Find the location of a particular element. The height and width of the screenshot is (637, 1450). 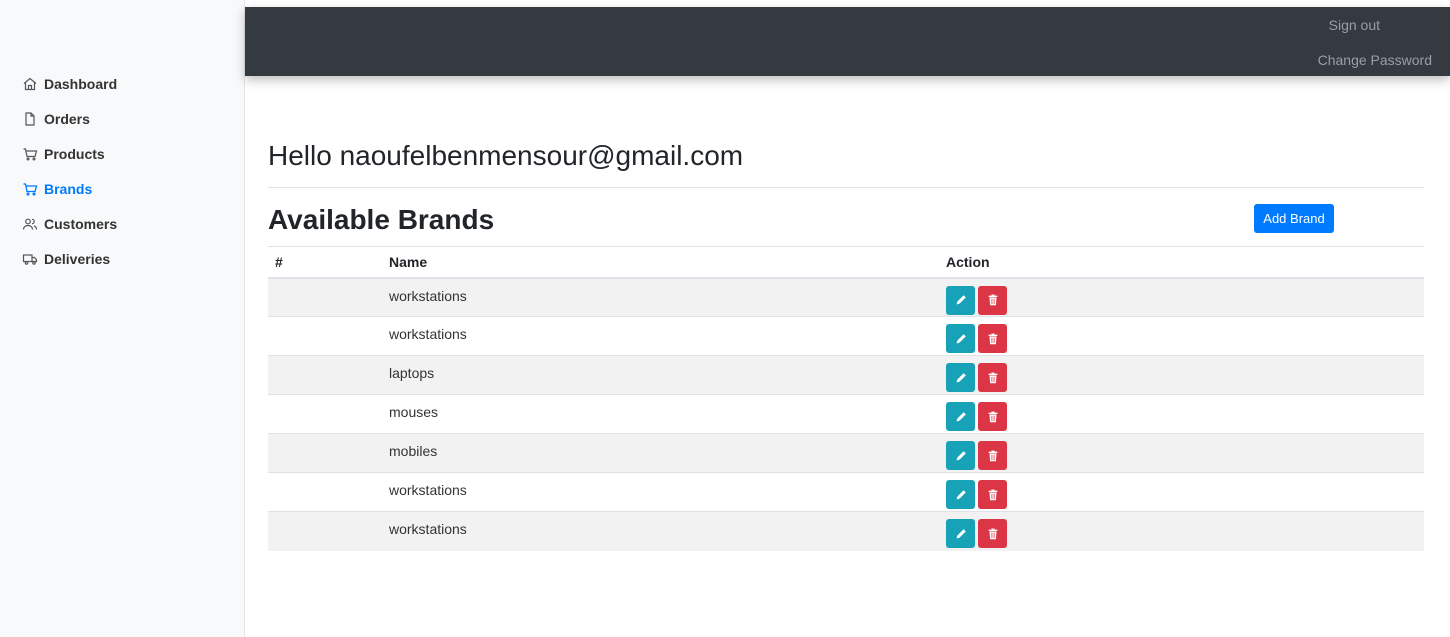

sidebar-item-label: Products is located at coordinates (74, 153).